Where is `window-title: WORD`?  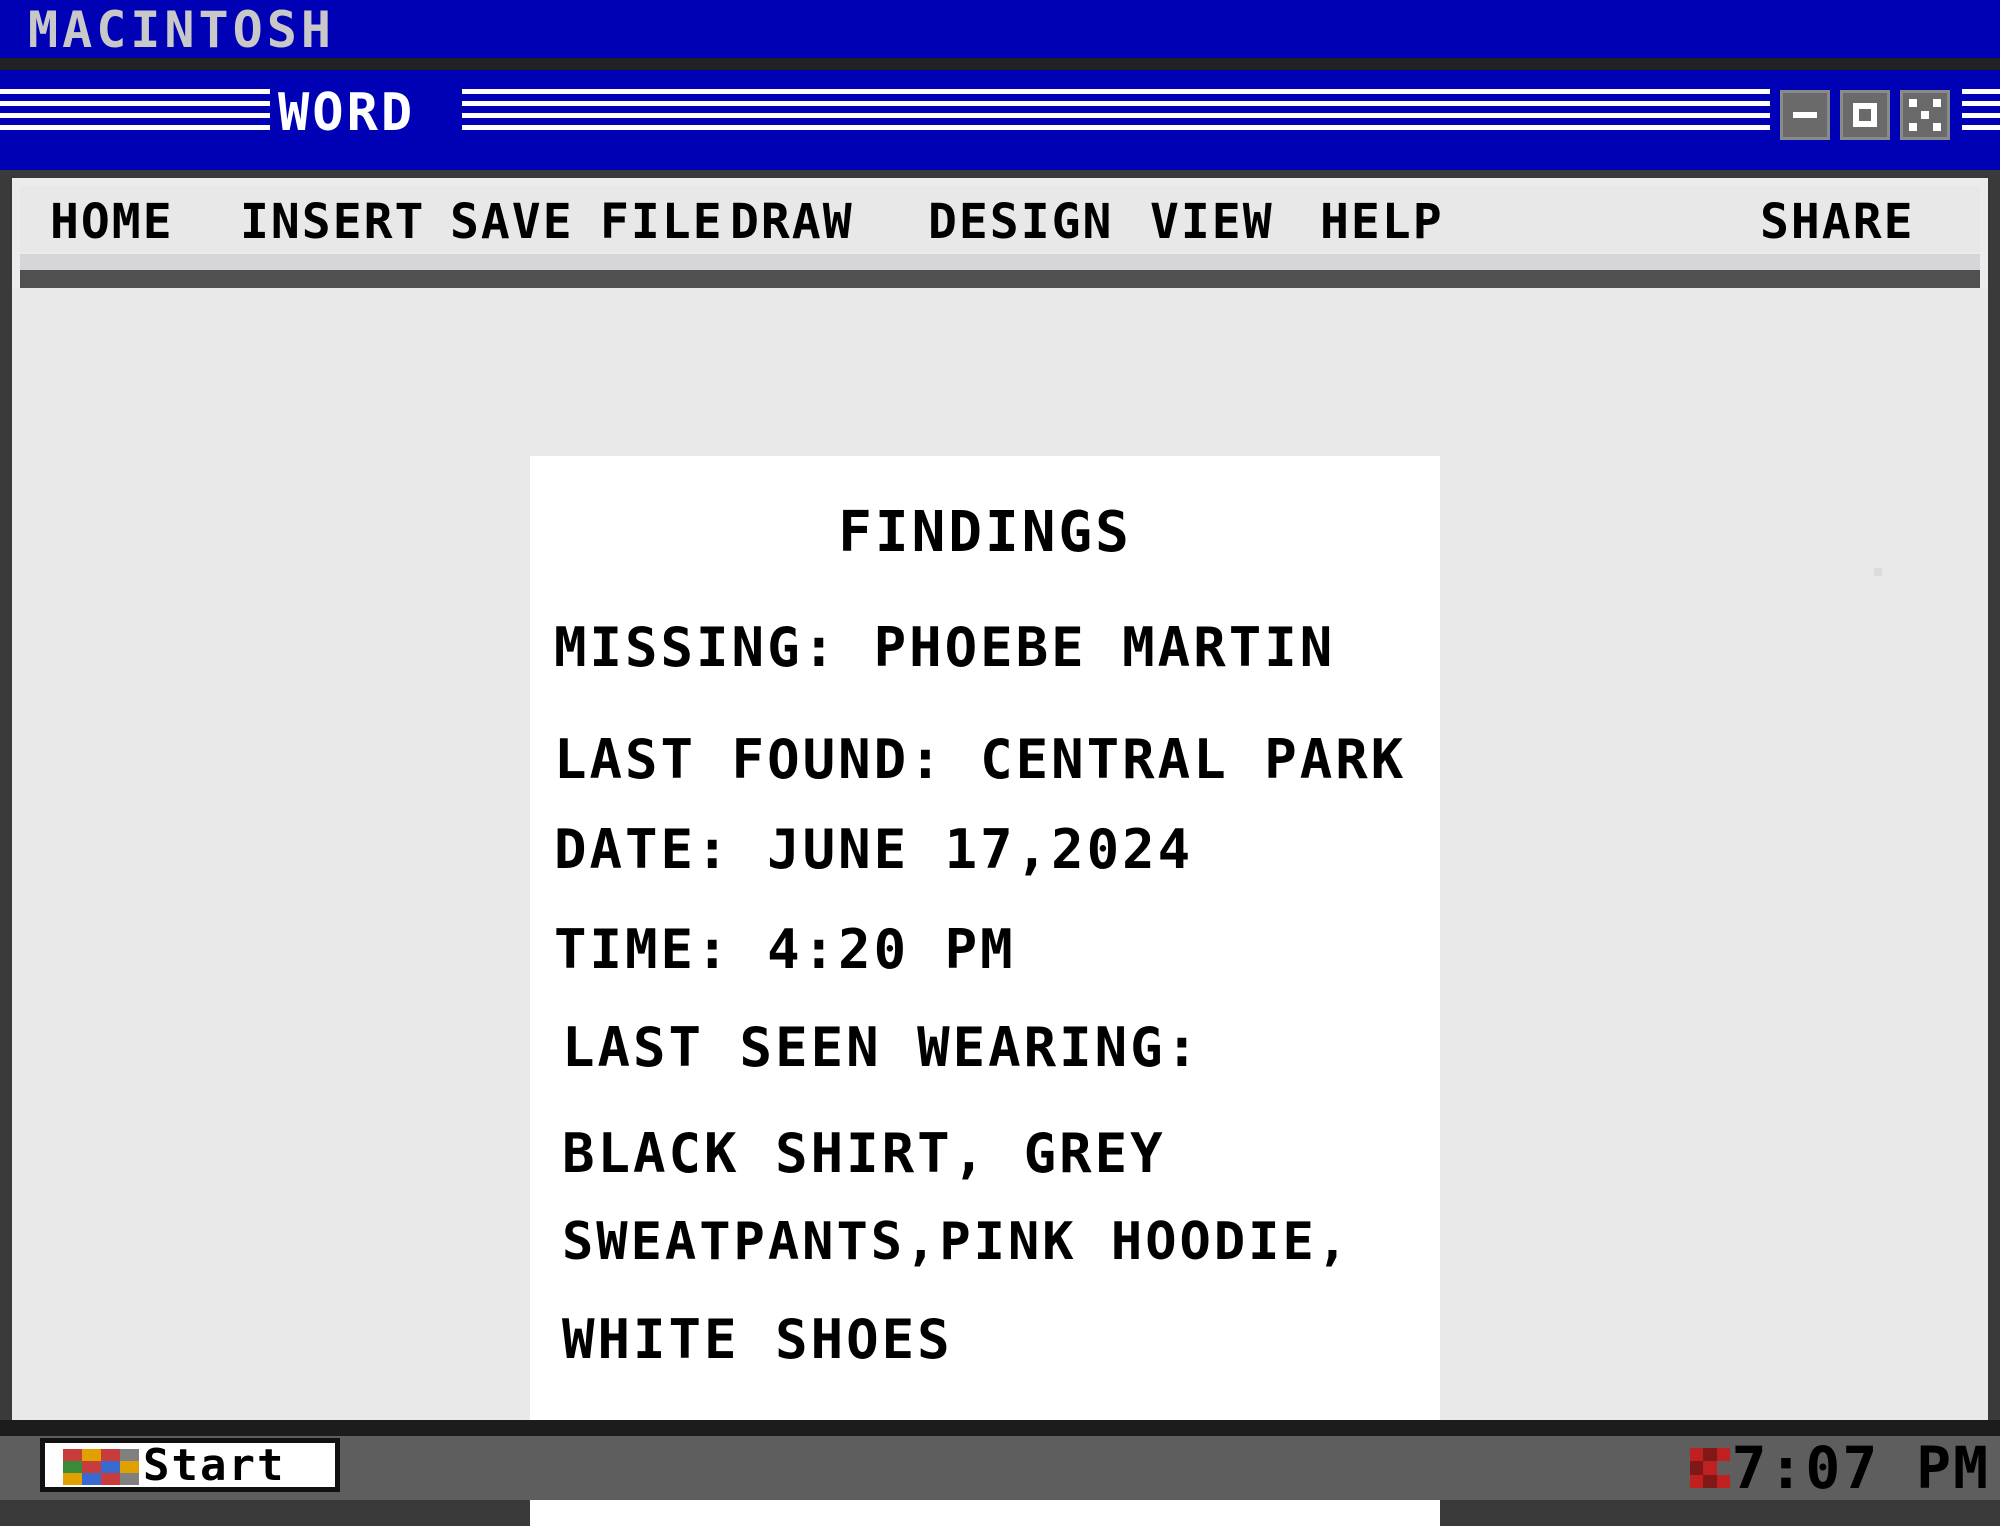
window-title: WORD is located at coordinates (347, 113).